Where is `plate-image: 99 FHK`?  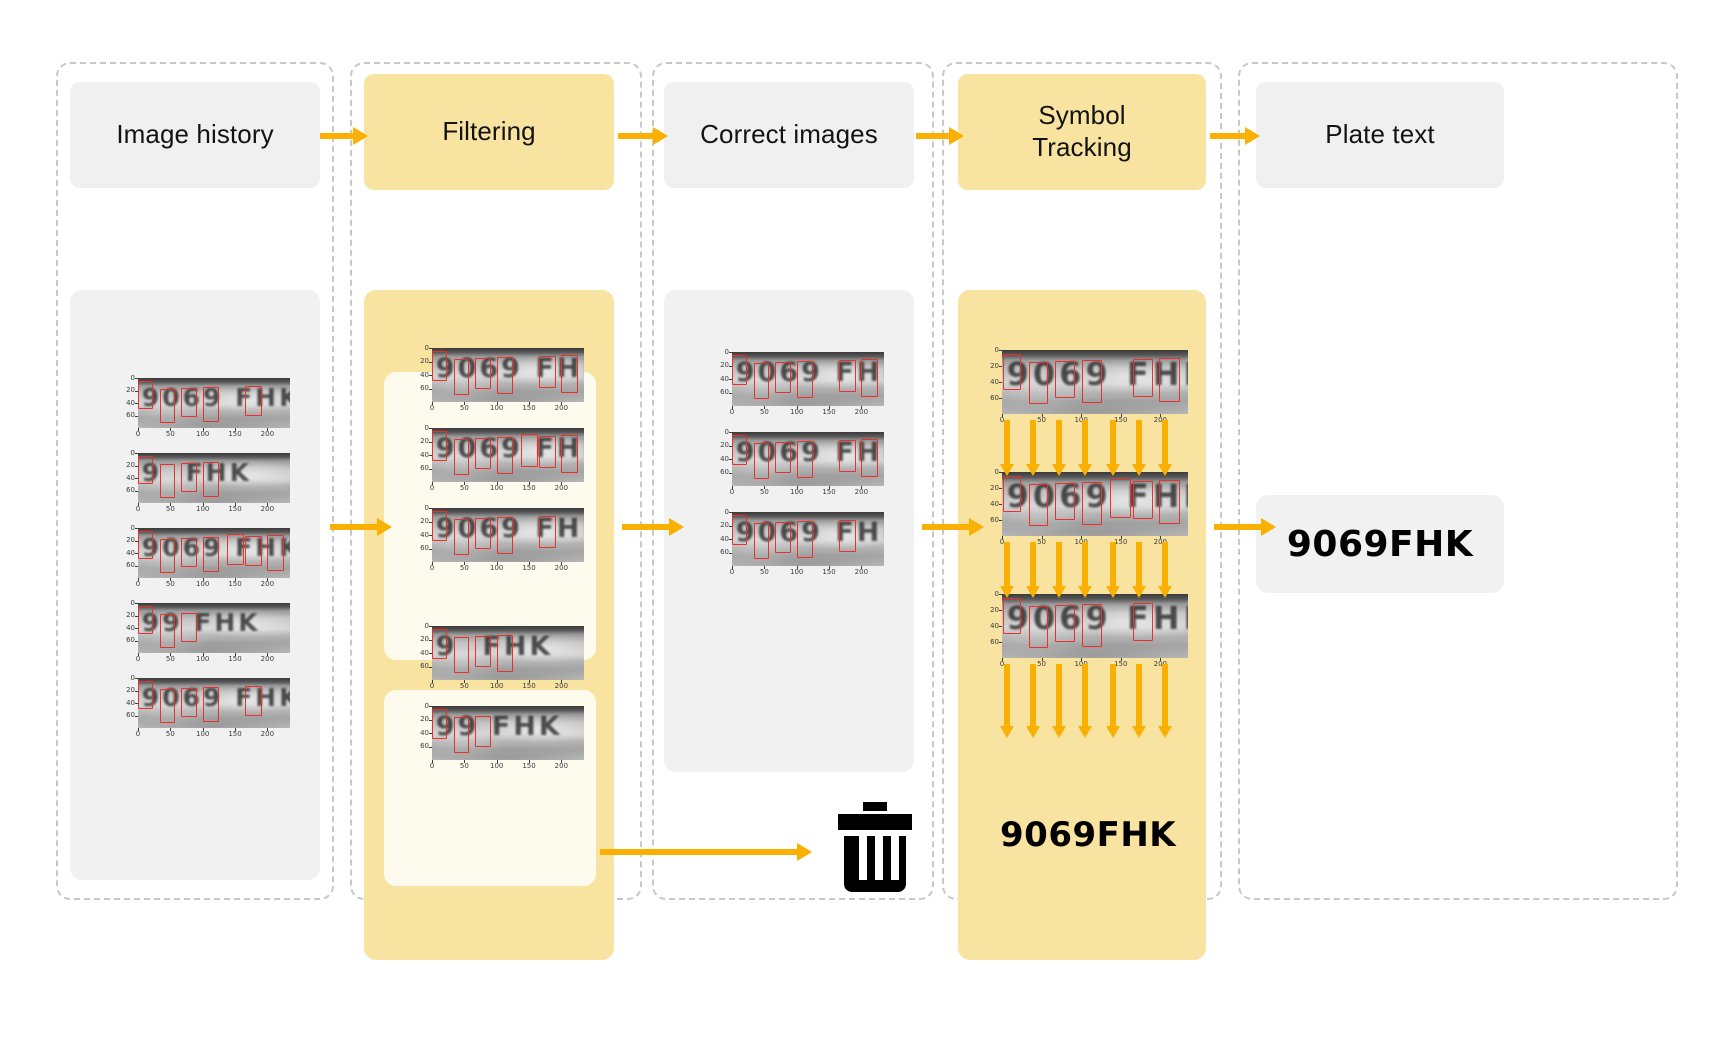 plate-image: 99 FHK is located at coordinates (508, 733).